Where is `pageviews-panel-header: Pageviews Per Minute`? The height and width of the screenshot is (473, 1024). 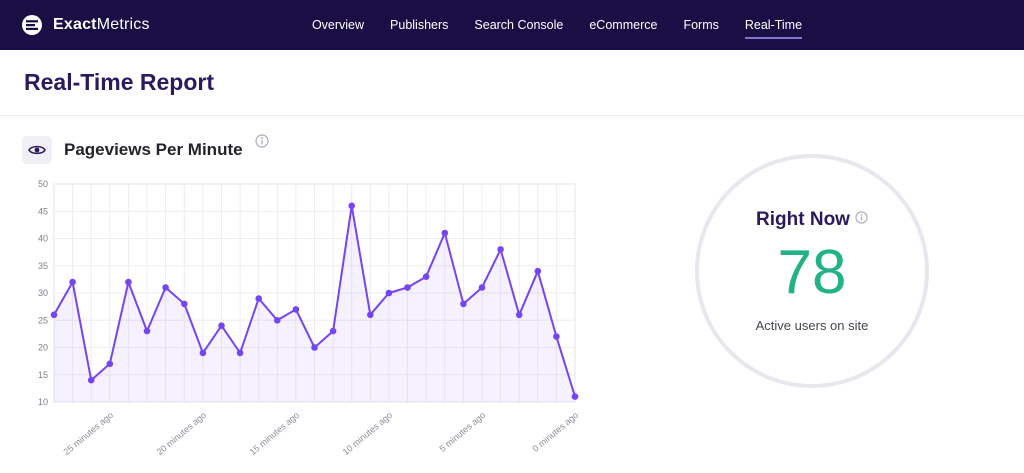 pageviews-panel-header: Pageviews Per Minute is located at coordinates (311, 150).